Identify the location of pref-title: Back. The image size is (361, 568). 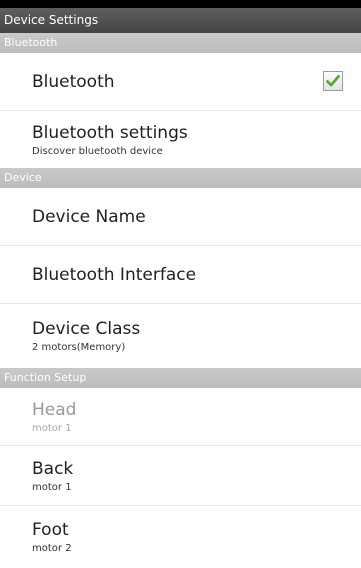
(53, 468).